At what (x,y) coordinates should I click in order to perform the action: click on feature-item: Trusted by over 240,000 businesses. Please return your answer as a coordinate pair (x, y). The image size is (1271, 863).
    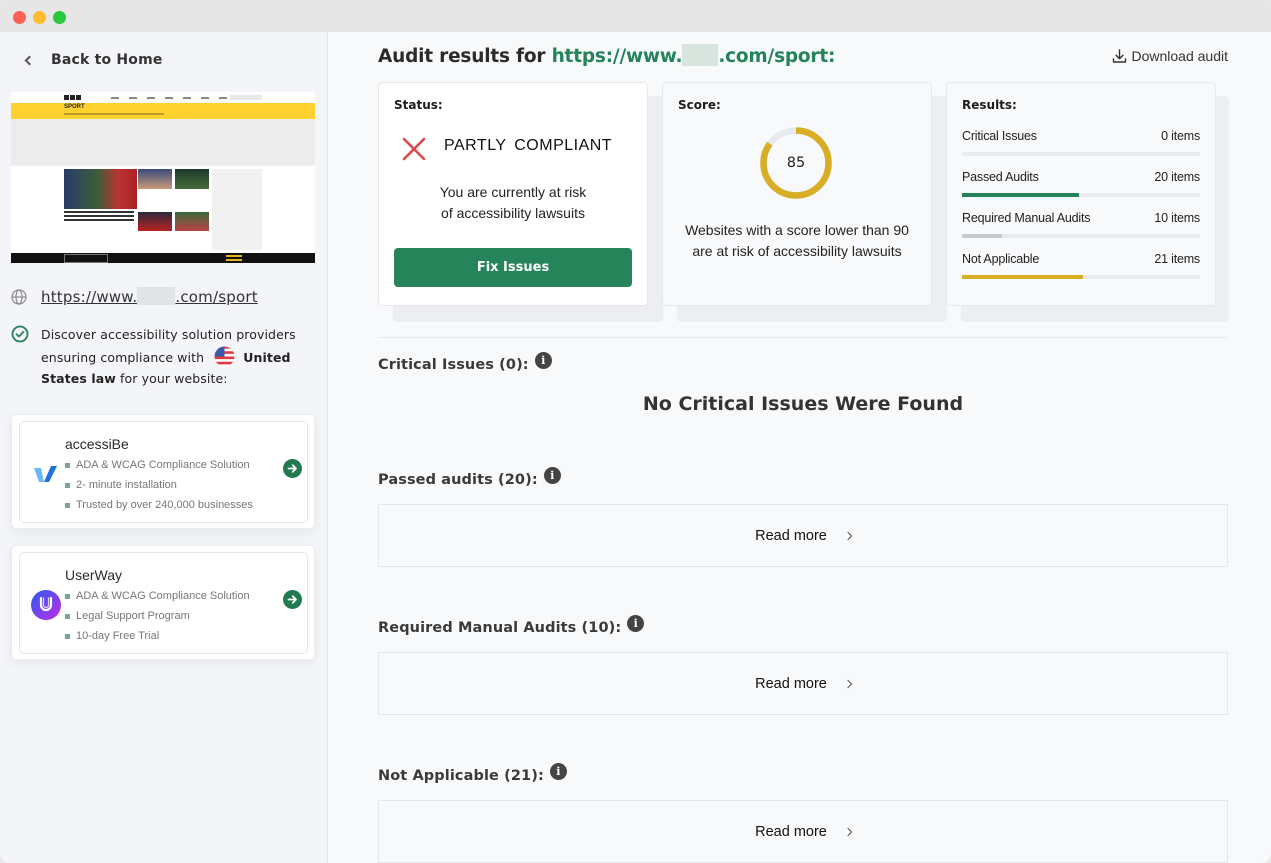
    Looking at the image, I should click on (159, 505).